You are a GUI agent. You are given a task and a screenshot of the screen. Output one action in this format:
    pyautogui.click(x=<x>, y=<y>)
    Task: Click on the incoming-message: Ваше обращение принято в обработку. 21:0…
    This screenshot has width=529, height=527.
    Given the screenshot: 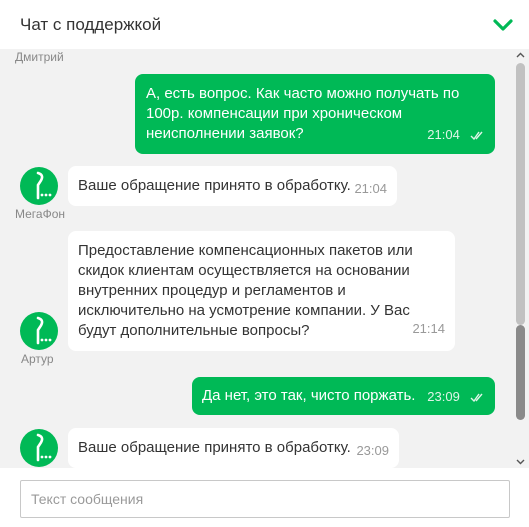 What is the action you would take?
    pyautogui.click(x=232, y=186)
    